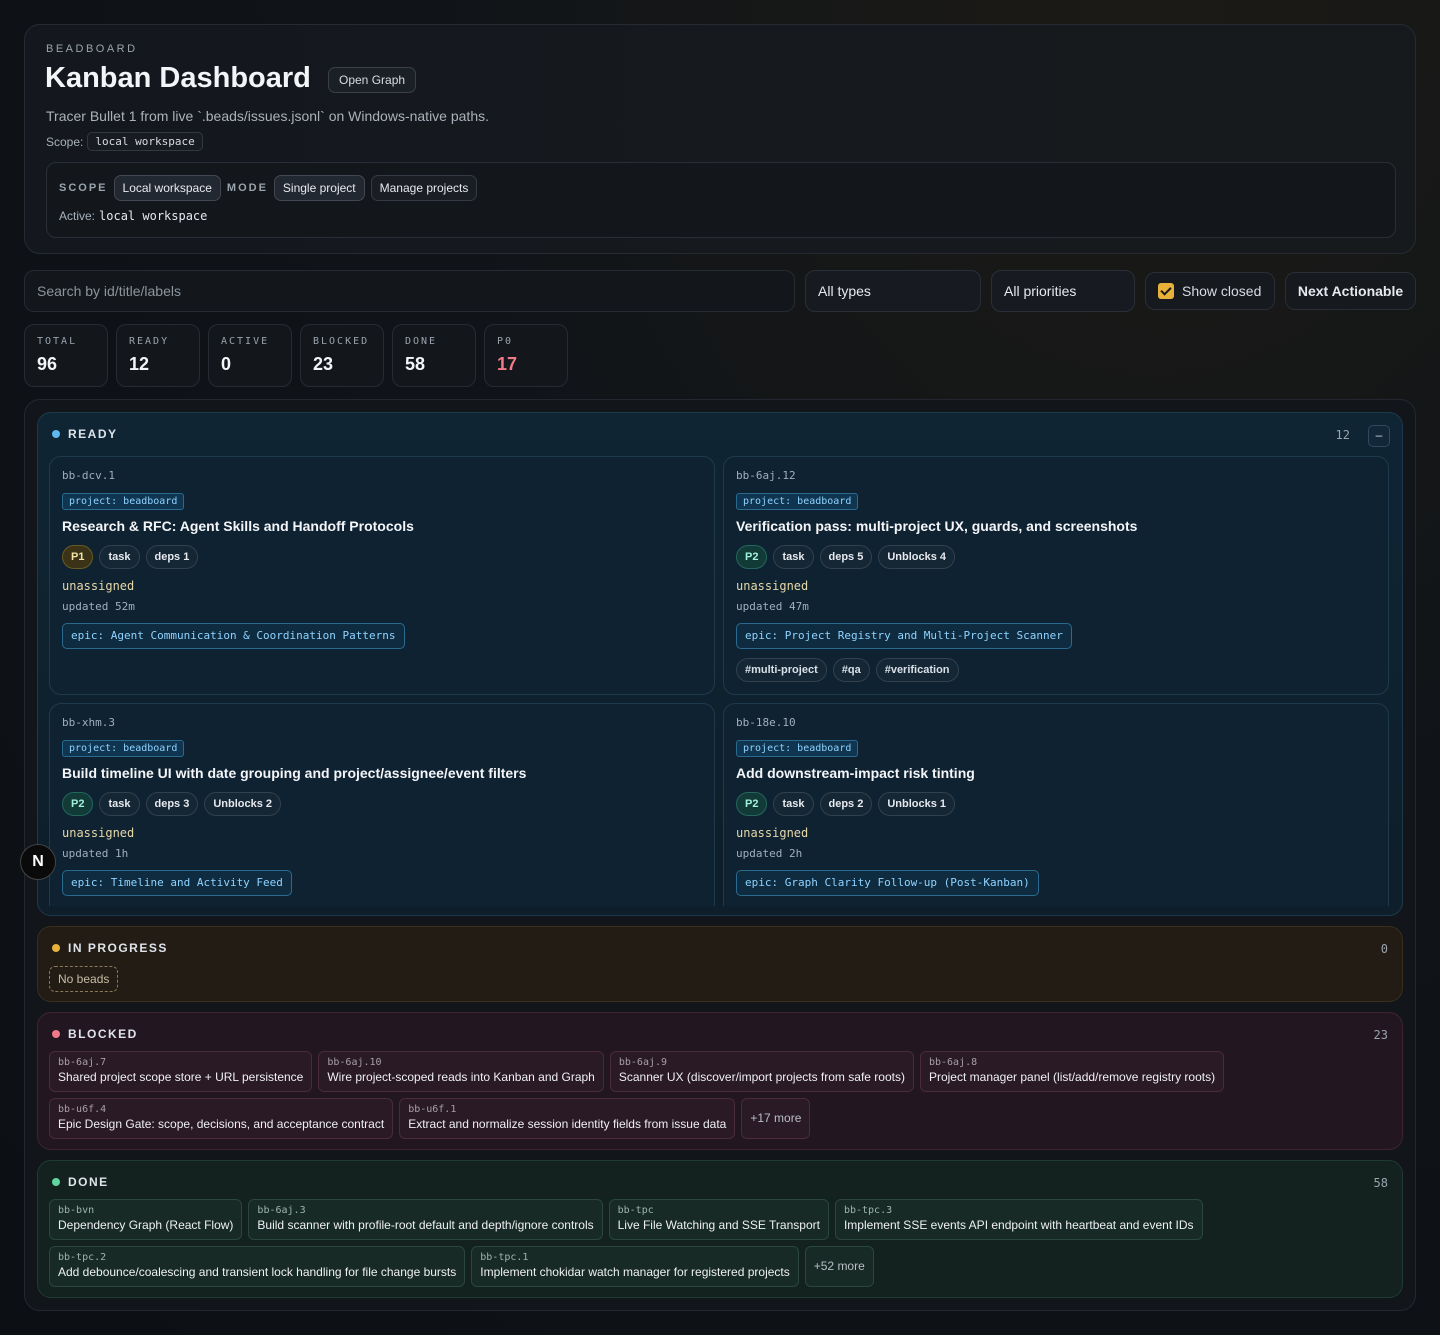  I want to click on mini-card-id: bb-tpc.3, so click(868, 1210).